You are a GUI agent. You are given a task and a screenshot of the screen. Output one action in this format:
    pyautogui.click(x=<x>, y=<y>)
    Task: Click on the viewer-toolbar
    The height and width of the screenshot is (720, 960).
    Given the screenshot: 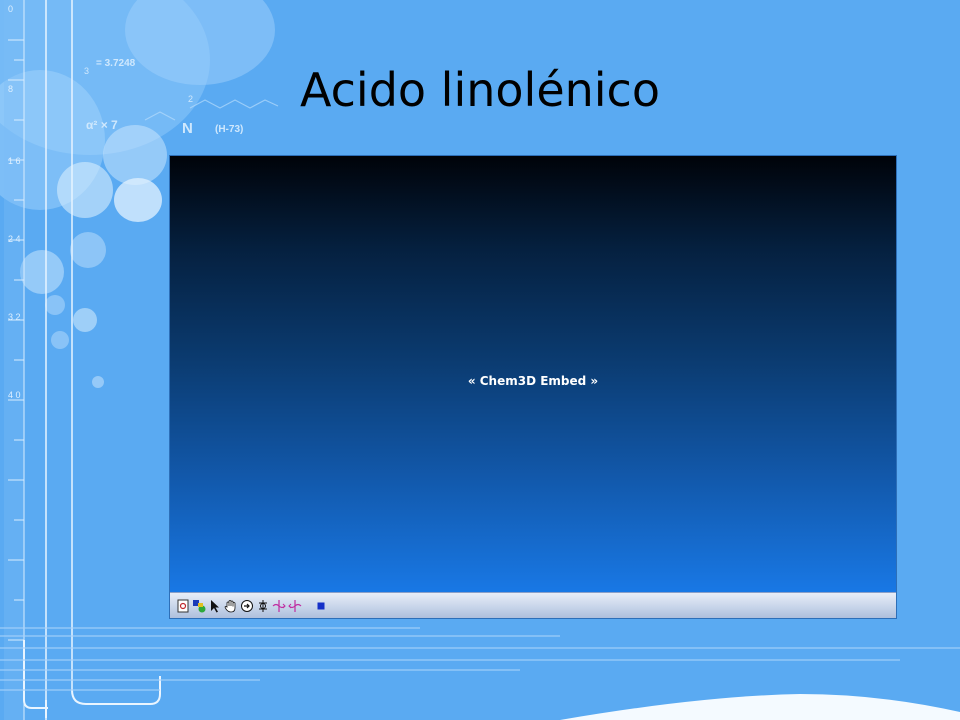 What is the action you would take?
    pyautogui.click(x=533, y=605)
    